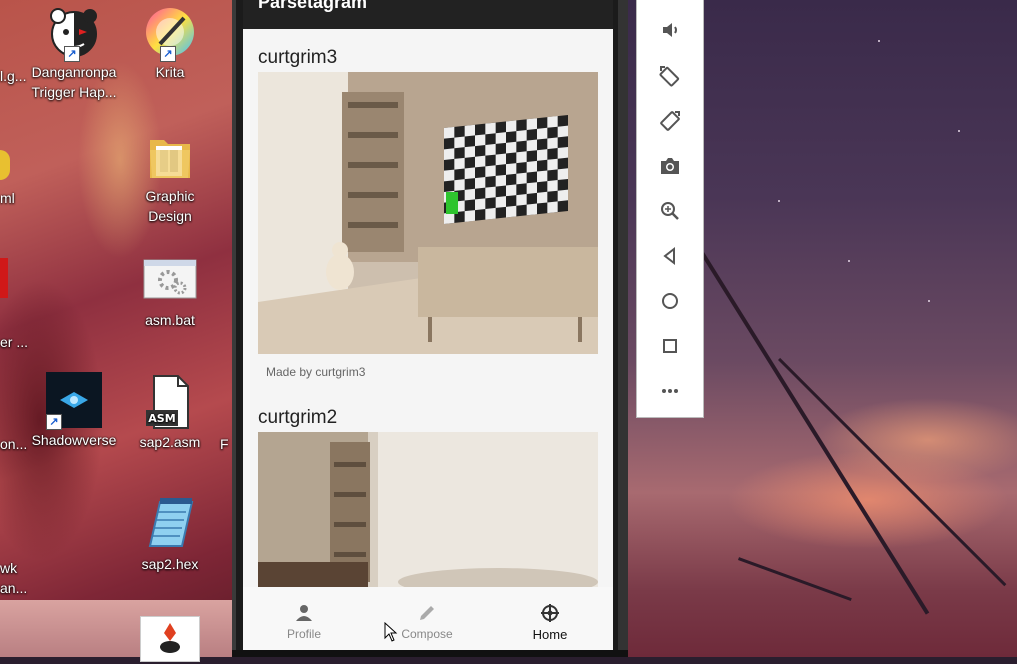  I want to click on camera-icon, so click(670, 166).